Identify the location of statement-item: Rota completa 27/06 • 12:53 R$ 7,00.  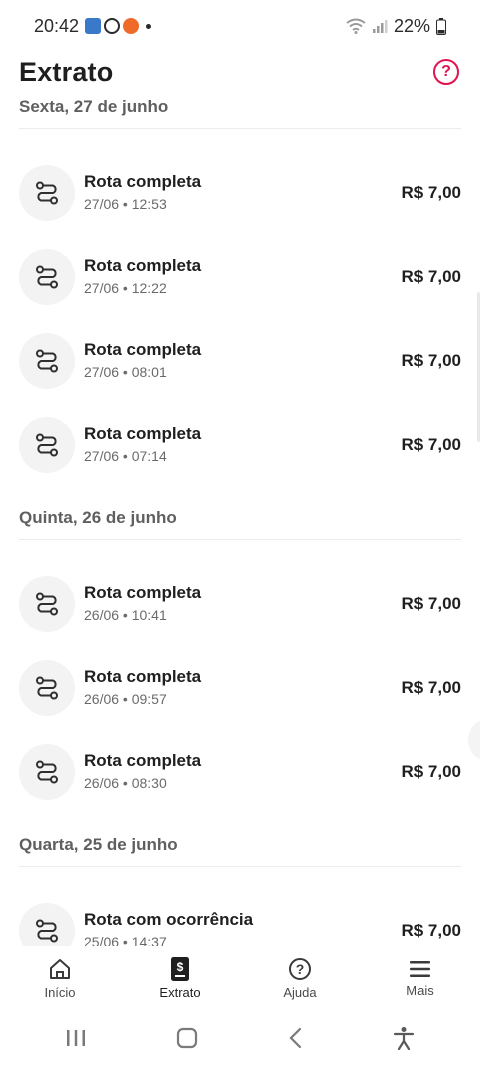
(240, 193).